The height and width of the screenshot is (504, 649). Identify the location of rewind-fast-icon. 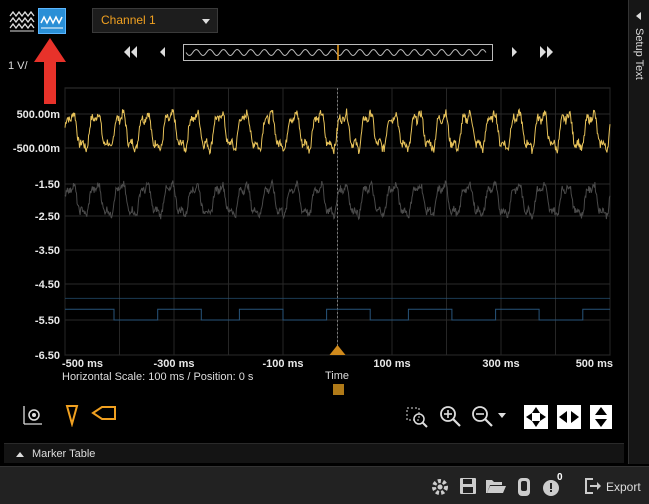
(131, 52).